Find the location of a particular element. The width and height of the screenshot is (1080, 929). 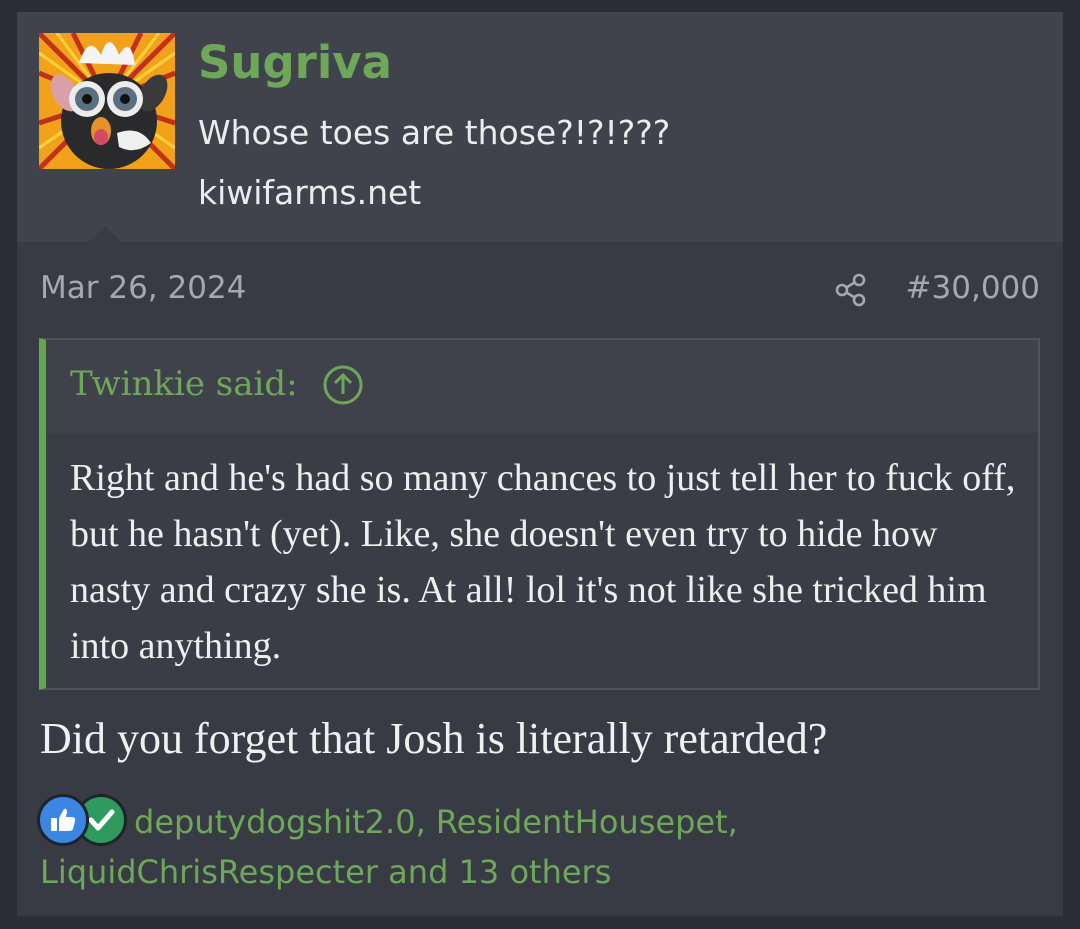

post-date: Mar 26, 2024 is located at coordinates (143, 288).